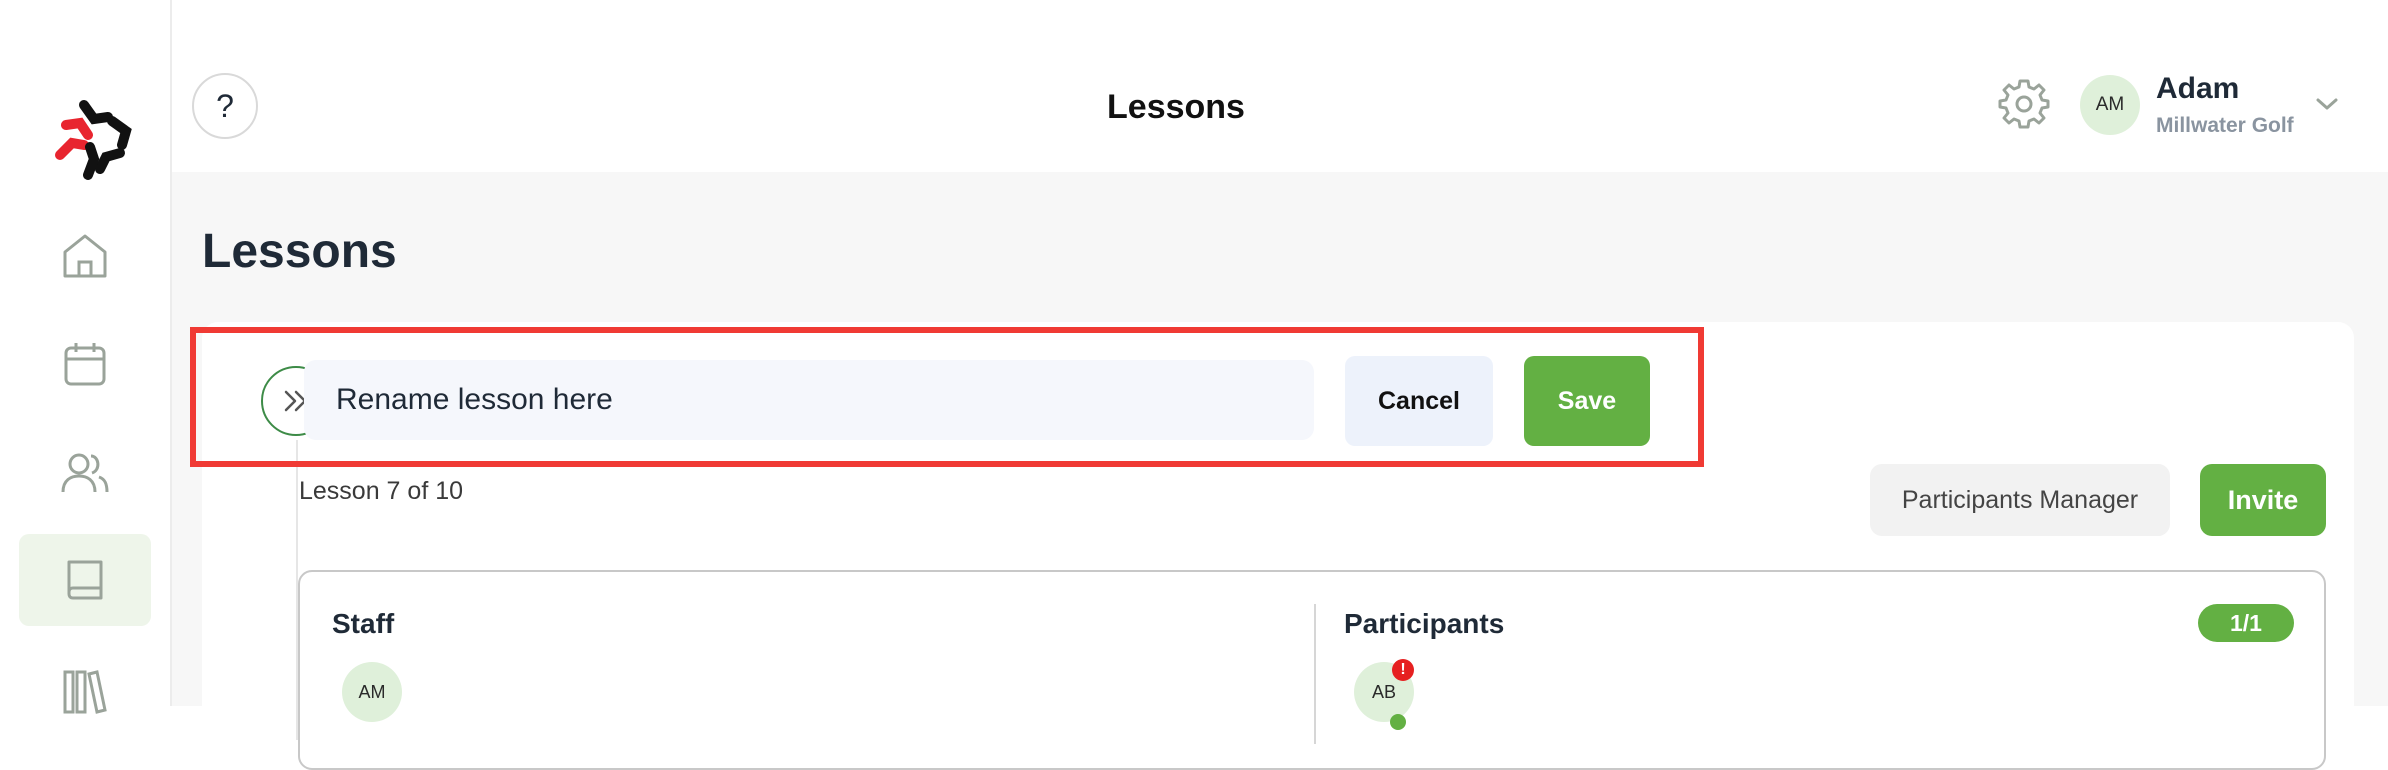  Describe the element at coordinates (2246, 623) in the screenshot. I see `participants-count-badge: 1/1` at that location.